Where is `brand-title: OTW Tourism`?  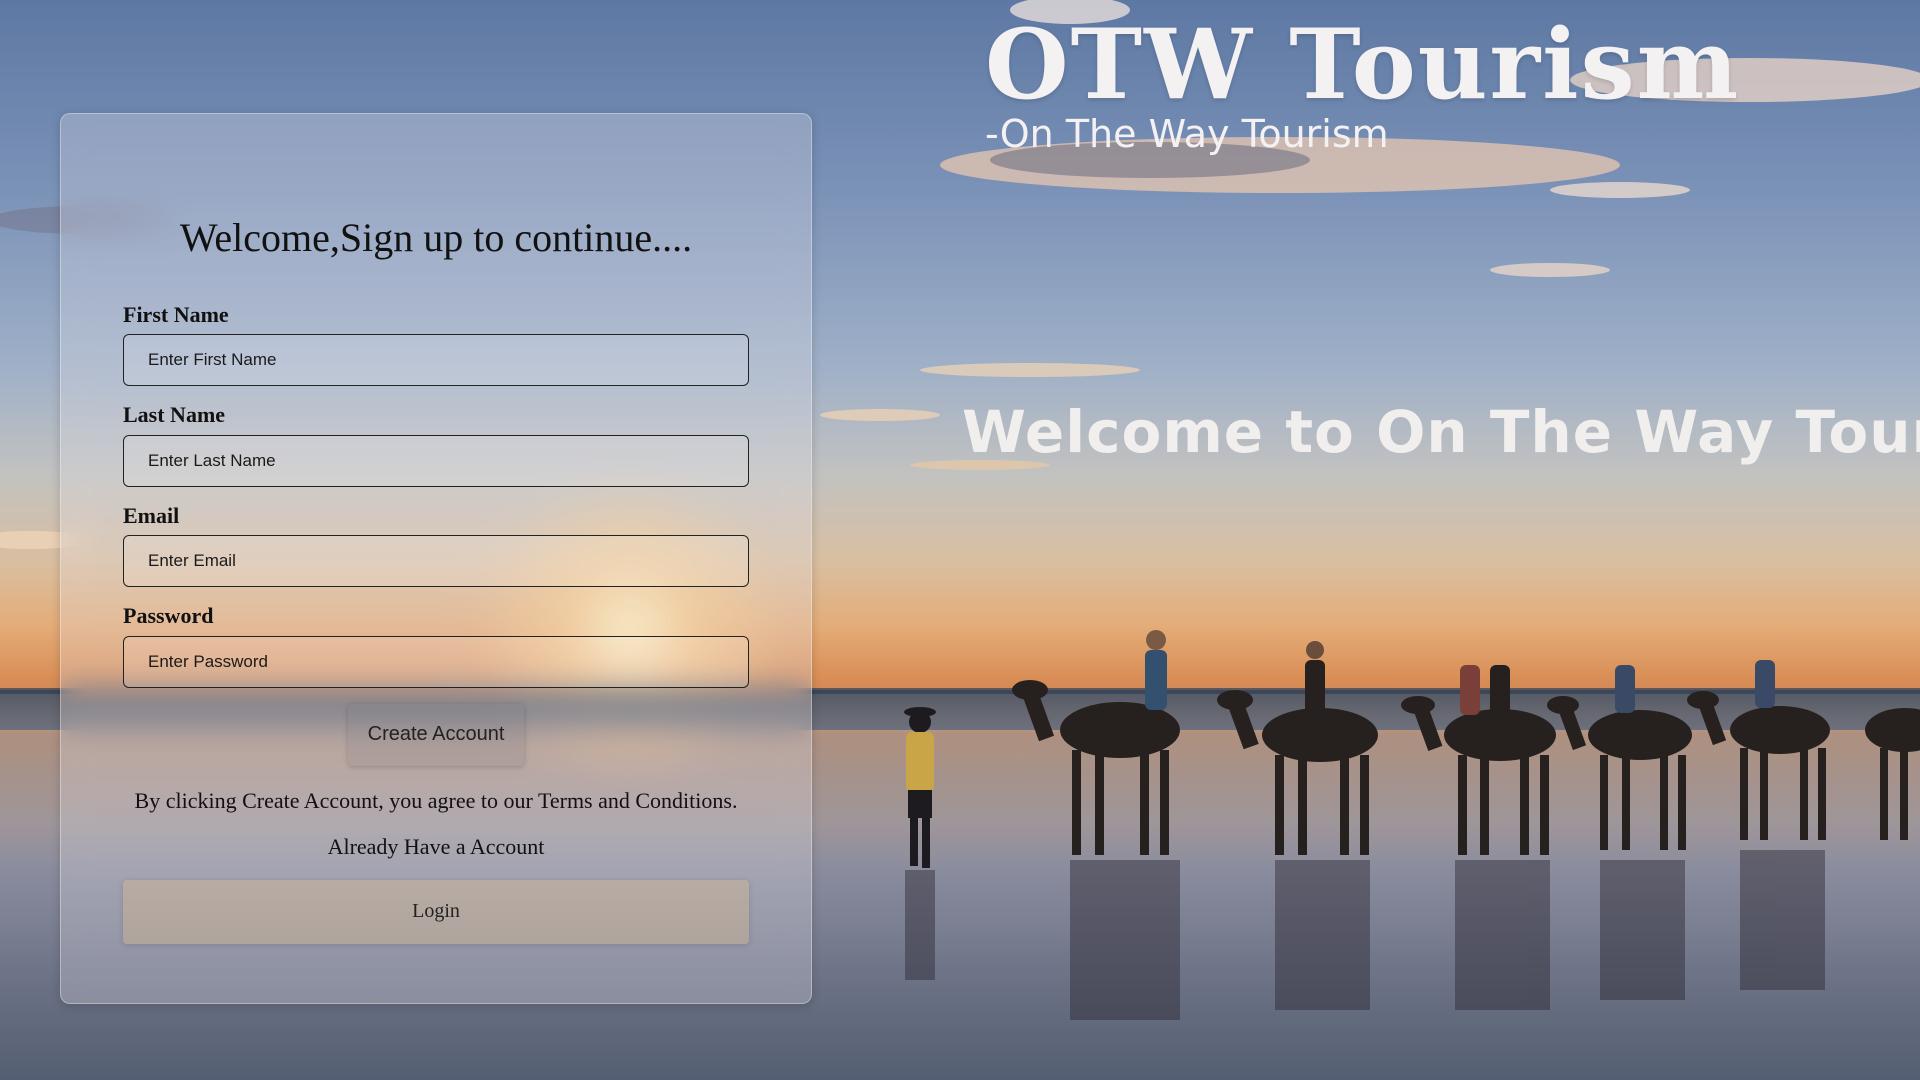 brand-title: OTW Tourism is located at coordinates (1363, 64).